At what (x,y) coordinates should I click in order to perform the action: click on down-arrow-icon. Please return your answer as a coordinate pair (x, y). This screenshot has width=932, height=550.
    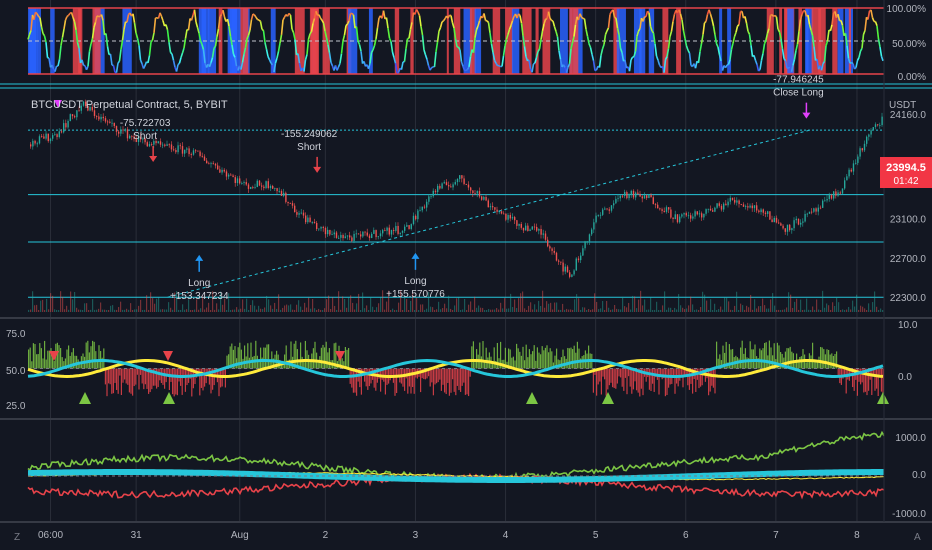
    Looking at the image, I should click on (317, 169).